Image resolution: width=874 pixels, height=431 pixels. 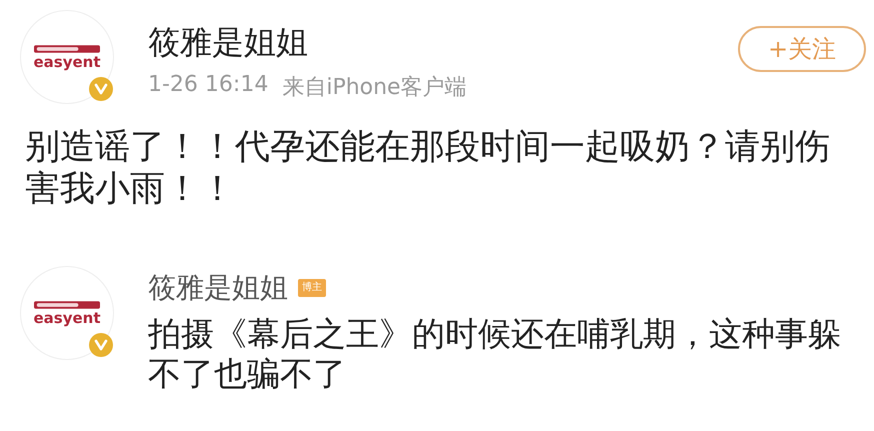 What do you see at coordinates (208, 85) in the screenshot?
I see `post-time: 1-26 16:14` at bounding box center [208, 85].